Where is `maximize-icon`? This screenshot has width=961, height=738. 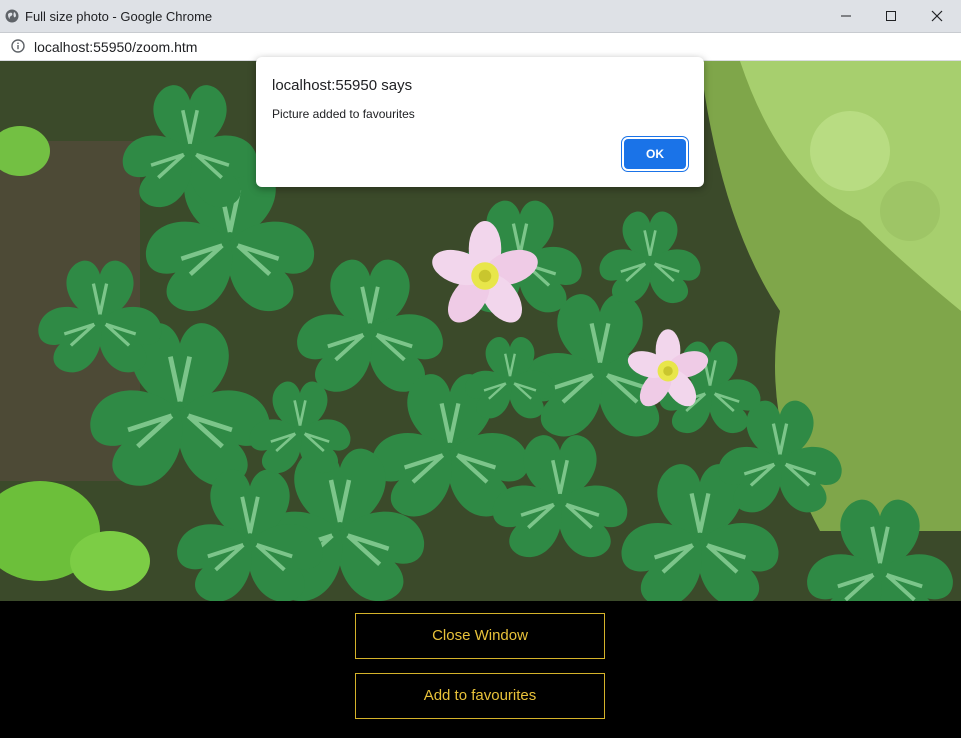
maximize-icon is located at coordinates (891, 16).